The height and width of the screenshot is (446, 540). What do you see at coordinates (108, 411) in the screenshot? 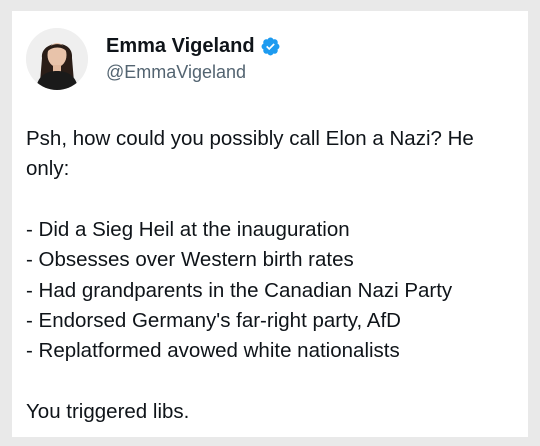
I see `tweet-outro: You triggered libs.` at bounding box center [108, 411].